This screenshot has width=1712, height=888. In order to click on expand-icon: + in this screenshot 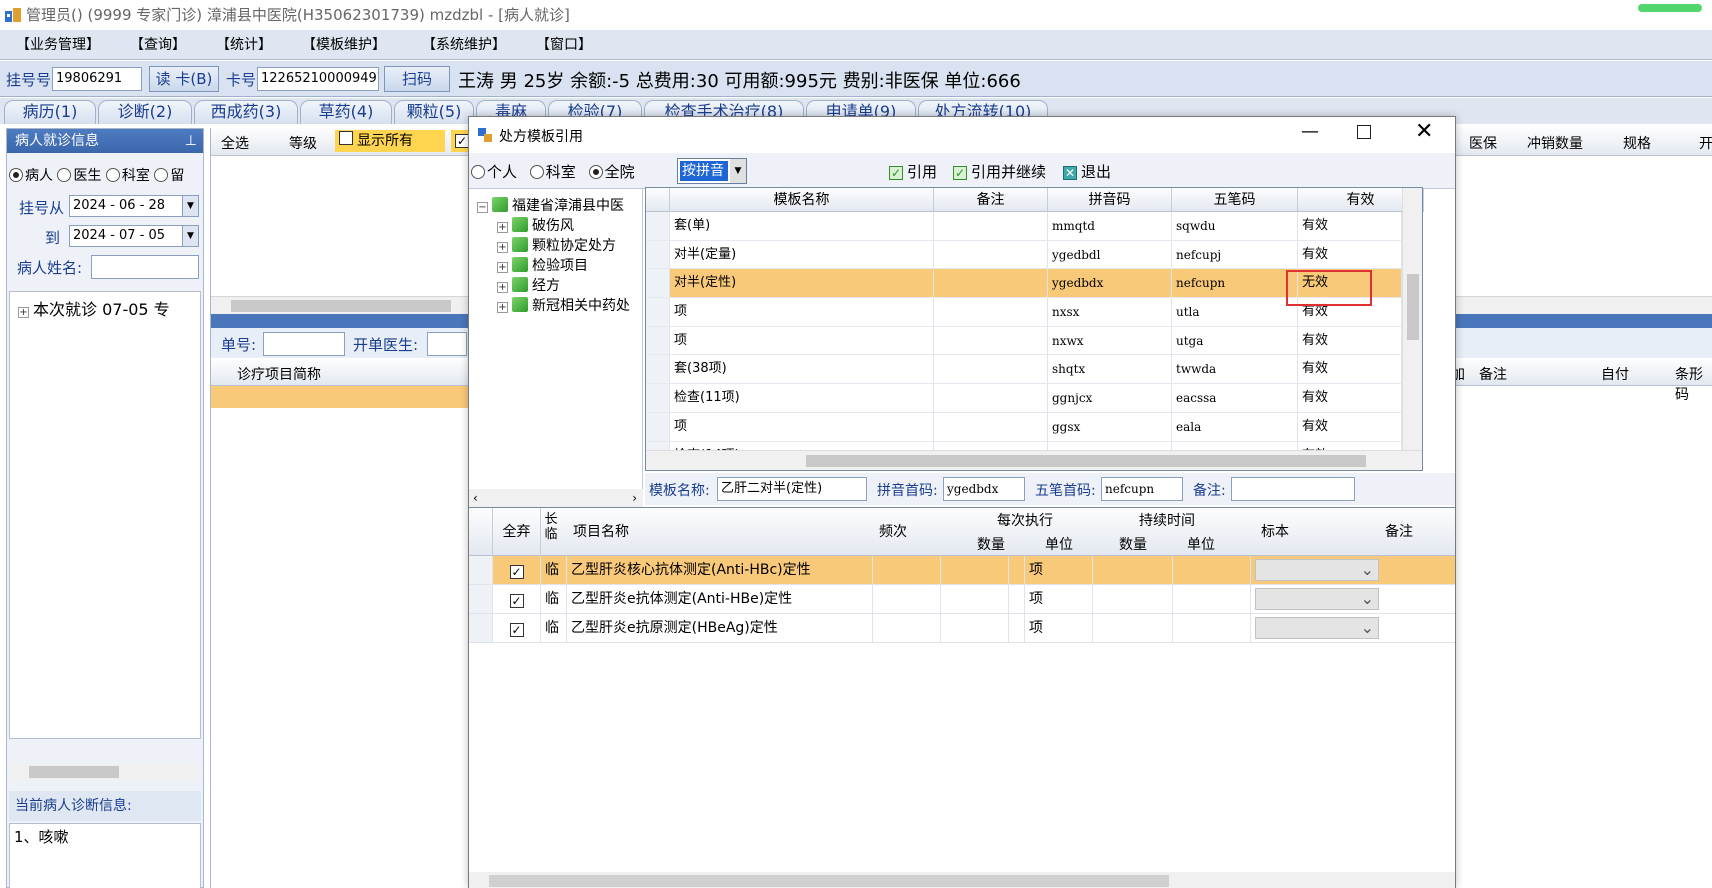, I will do `click(23, 312)`.